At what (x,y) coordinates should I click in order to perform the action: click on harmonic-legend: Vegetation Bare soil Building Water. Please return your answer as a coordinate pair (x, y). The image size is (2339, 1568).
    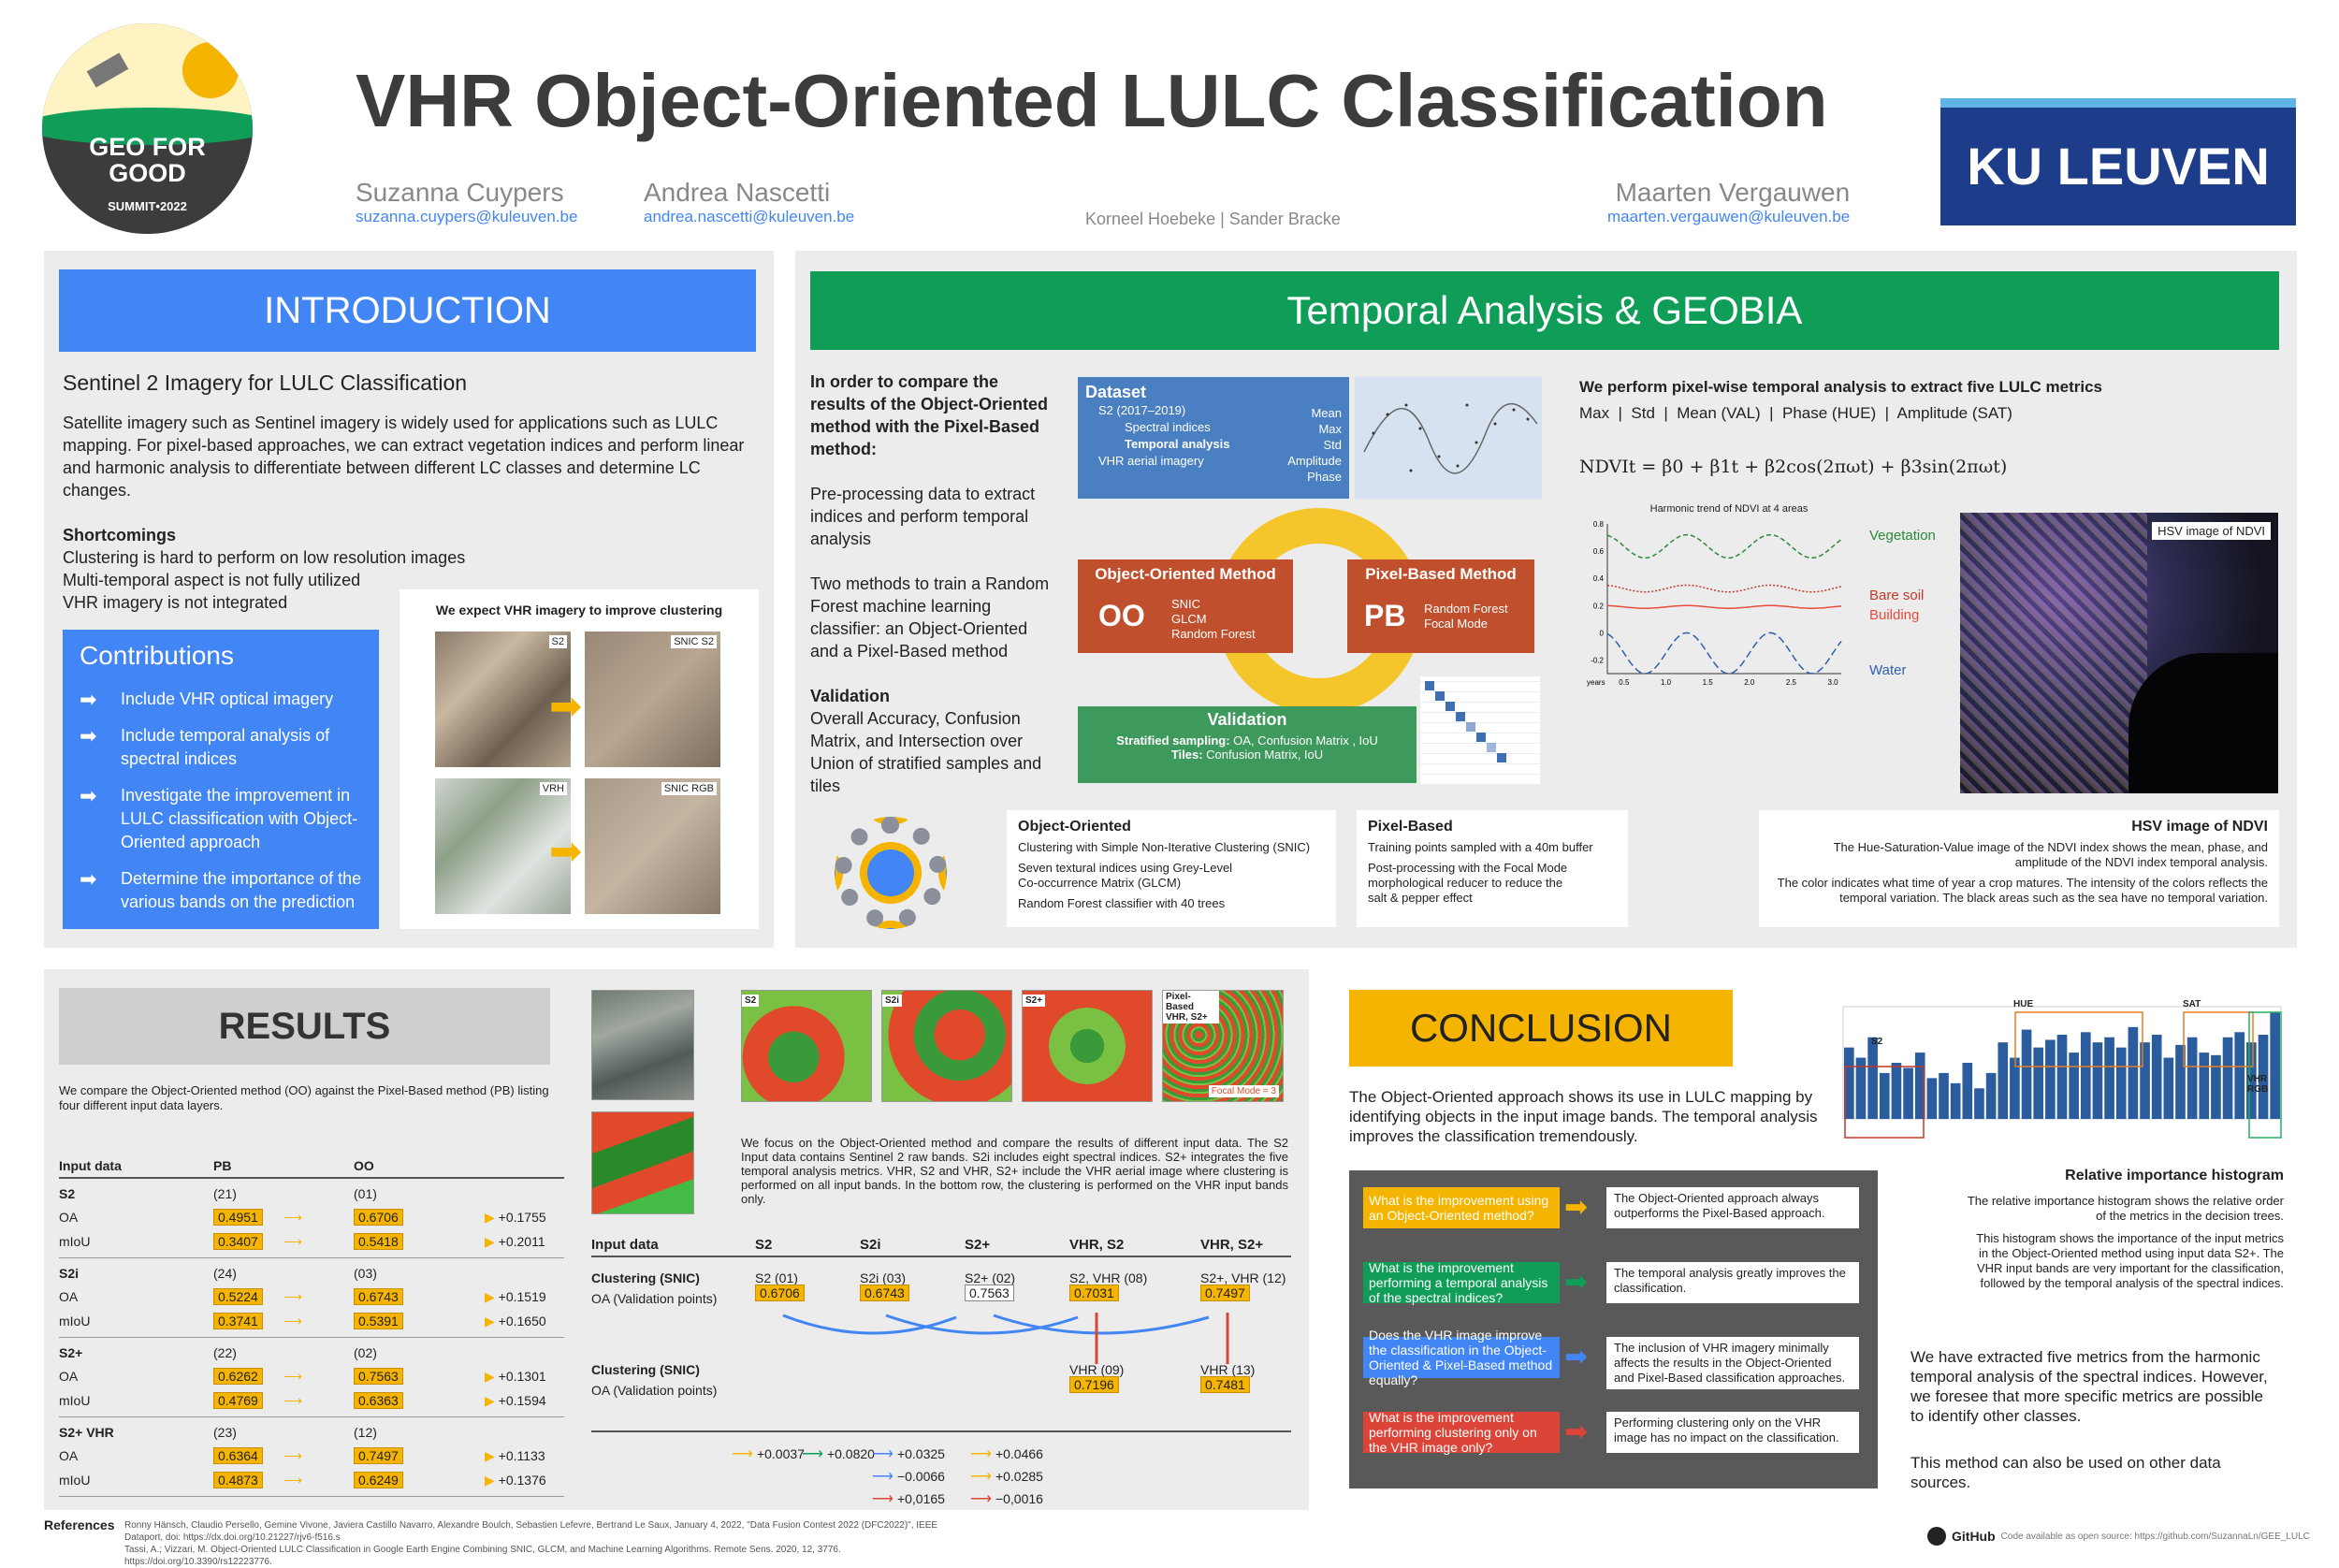
    Looking at the image, I should click on (1902, 603).